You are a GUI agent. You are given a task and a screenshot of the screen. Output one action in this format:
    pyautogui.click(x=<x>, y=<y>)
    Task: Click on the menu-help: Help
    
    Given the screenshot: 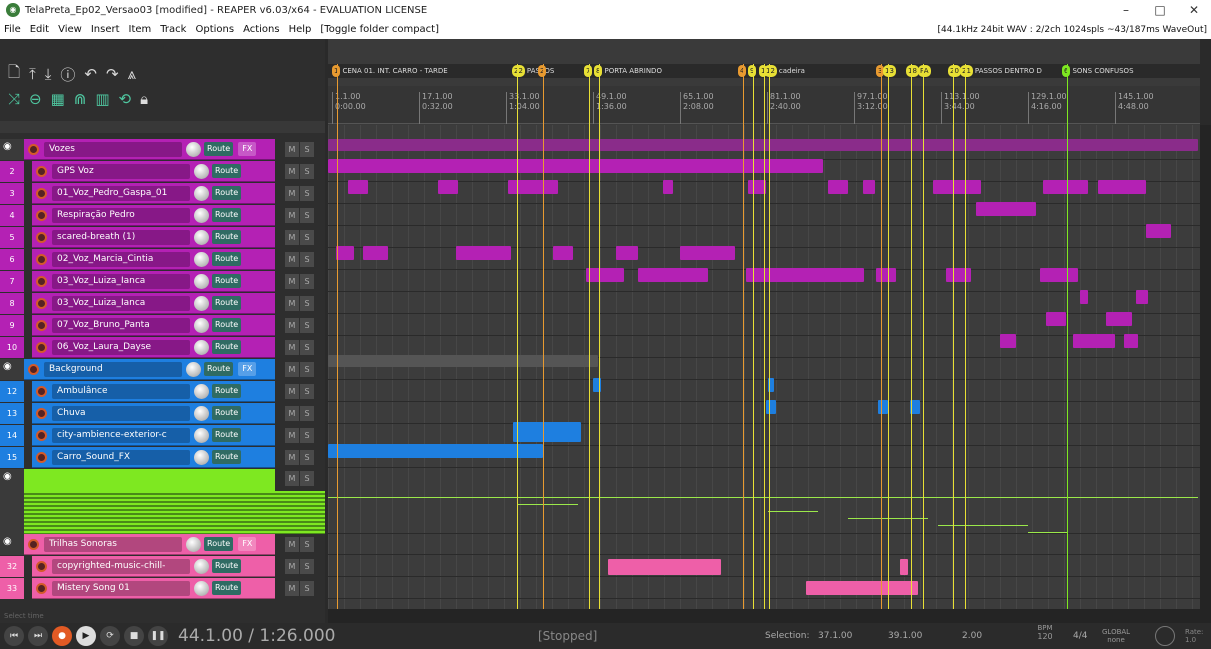 What is the action you would take?
    pyautogui.click(x=300, y=29)
    